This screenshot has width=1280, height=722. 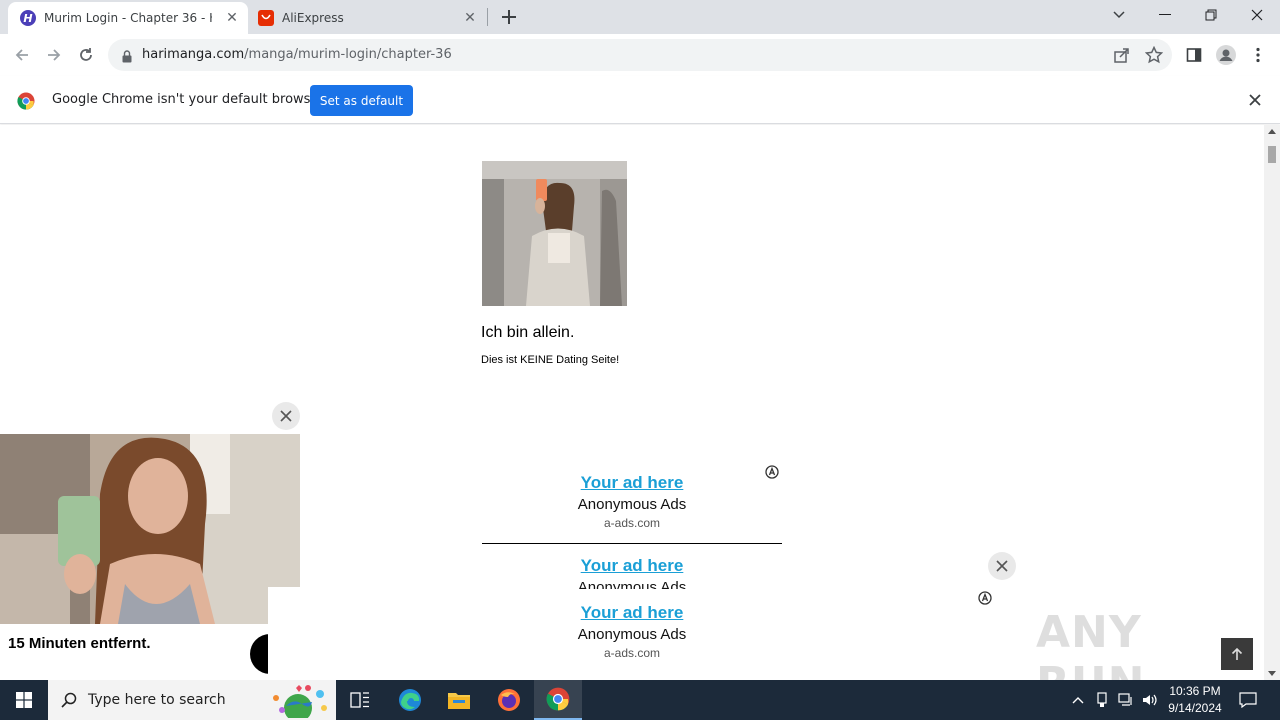 What do you see at coordinates (509, 17) in the screenshot?
I see `new-tab-icon` at bounding box center [509, 17].